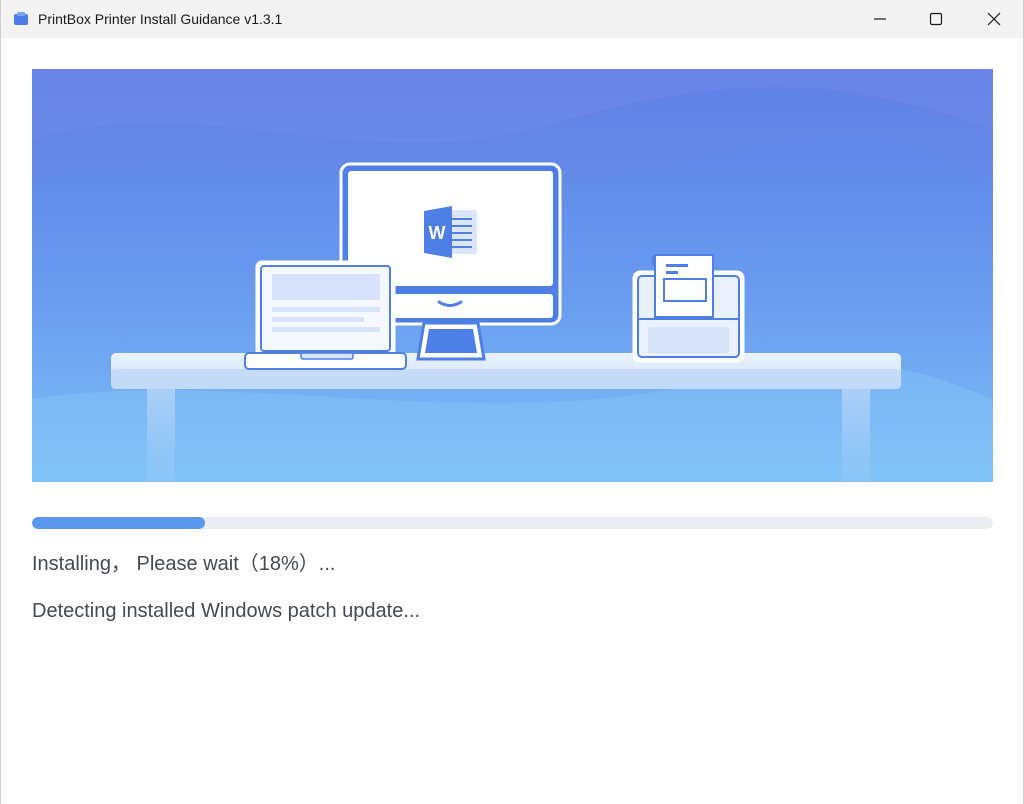 This screenshot has height=804, width=1024. Describe the element at coordinates (160, 19) in the screenshot. I see `window-title: PrintBox Printer Install Guidance v1.3.1` at that location.